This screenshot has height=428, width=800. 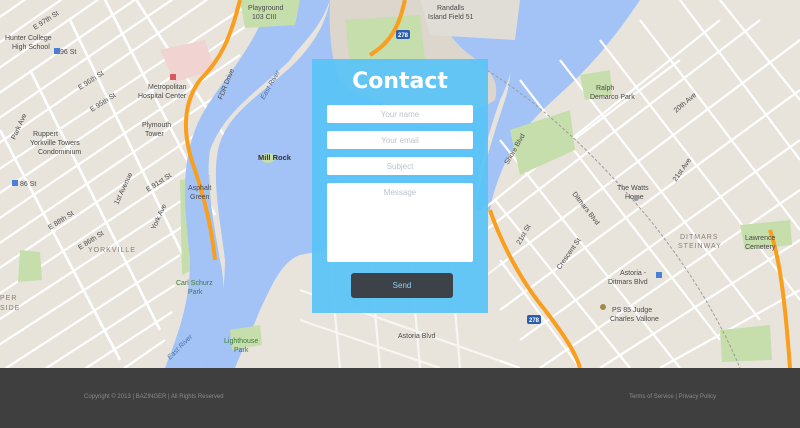 What do you see at coordinates (400, 114) in the screenshot?
I see `name-input` at bounding box center [400, 114].